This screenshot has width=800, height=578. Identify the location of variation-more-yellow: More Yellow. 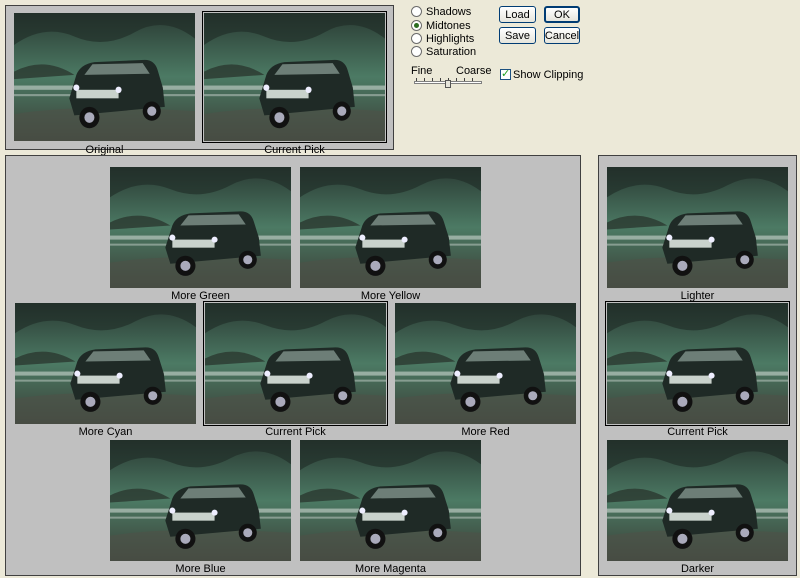
(390, 234).